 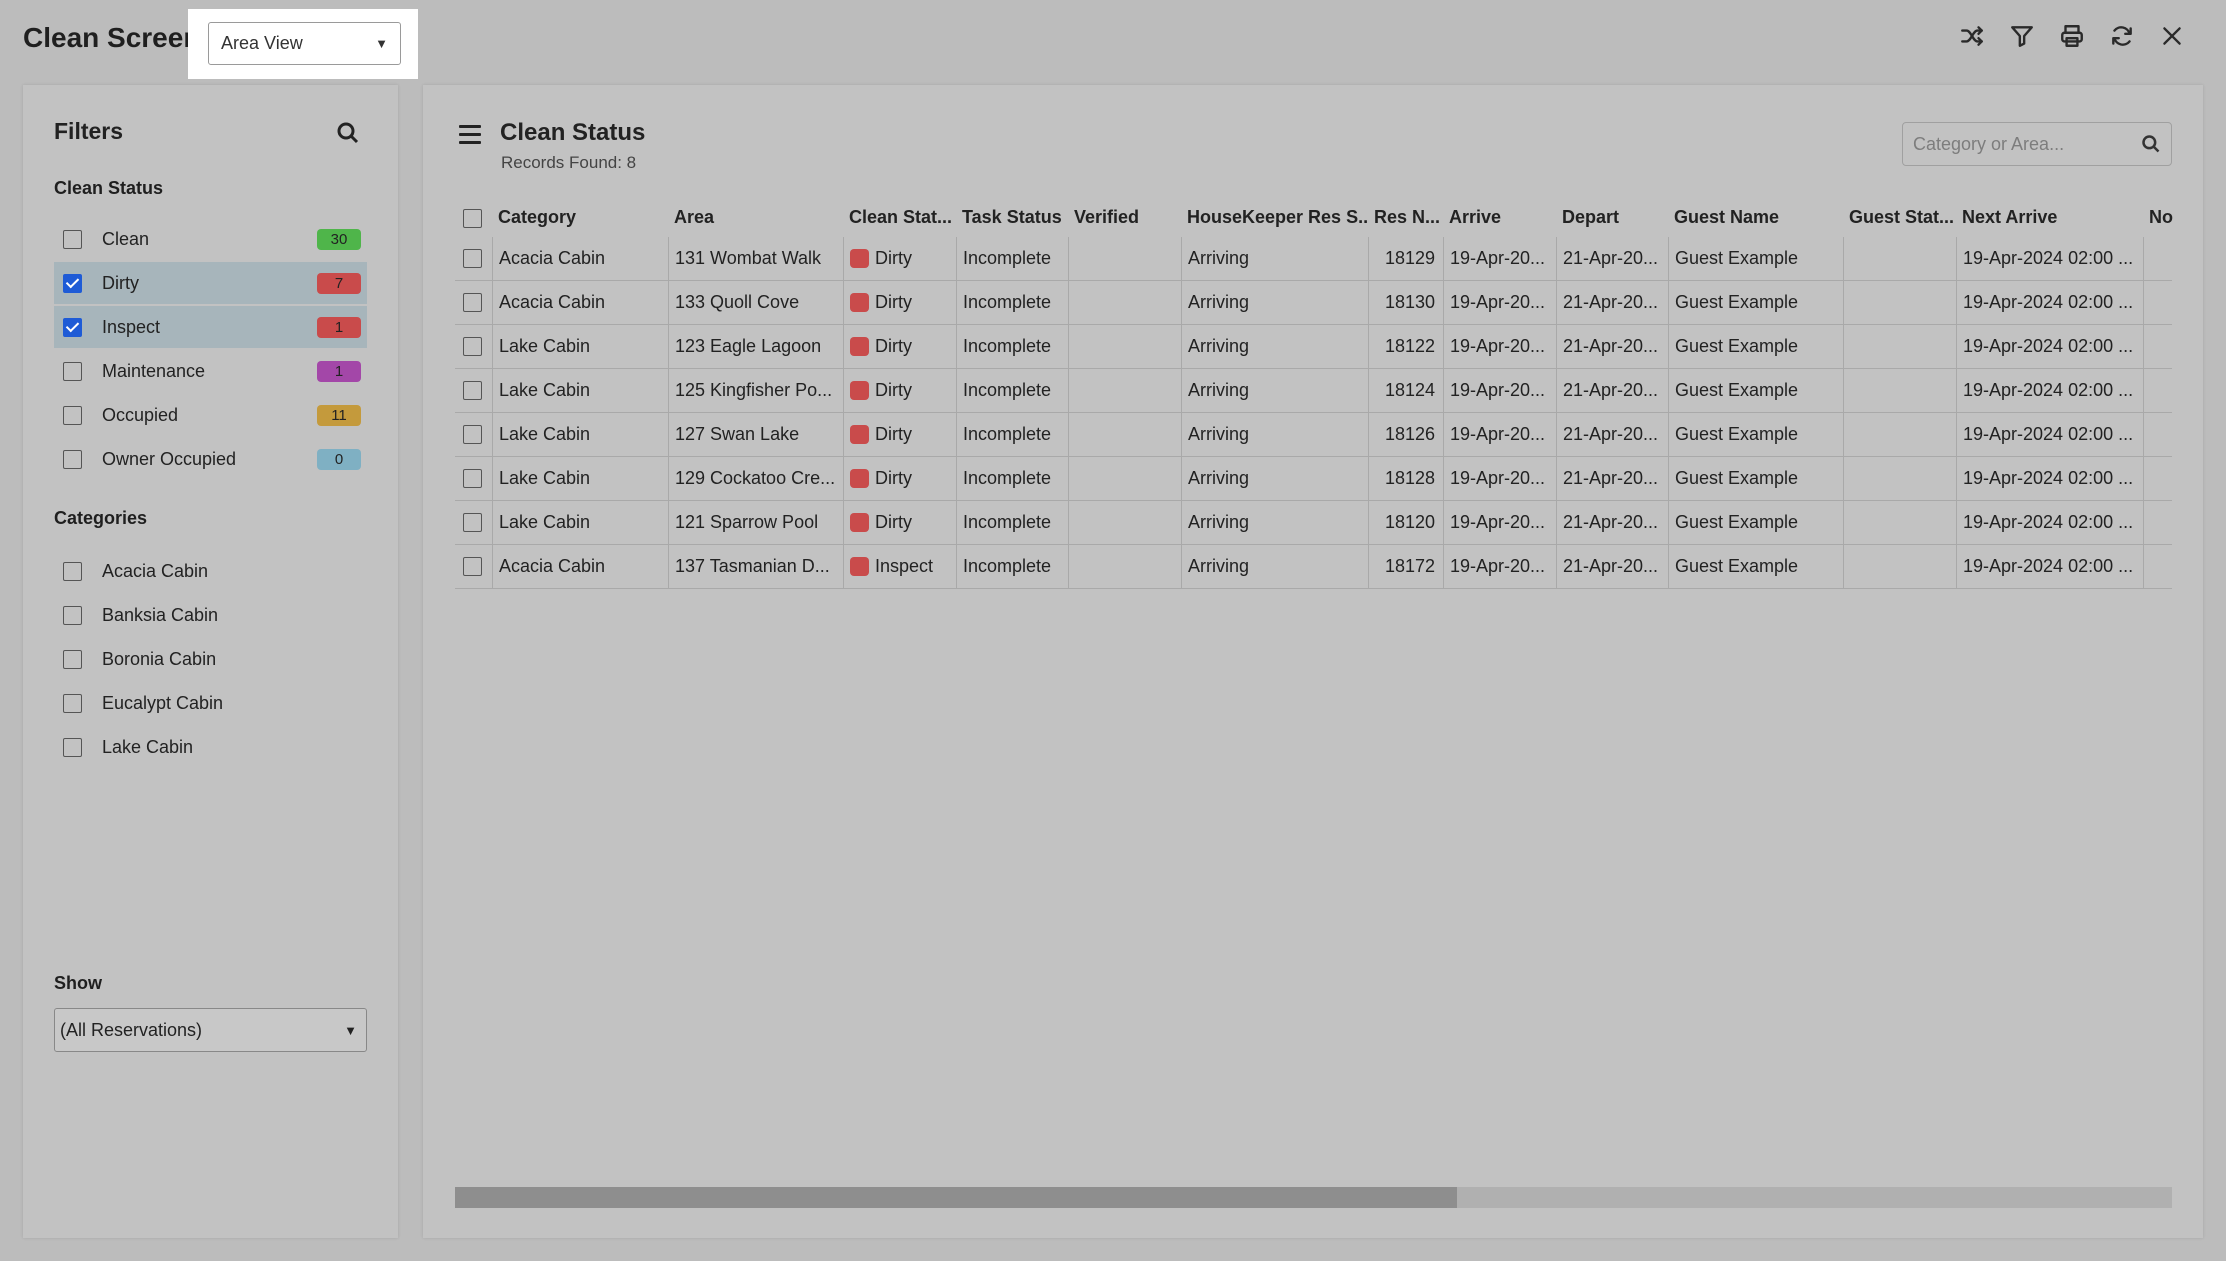 What do you see at coordinates (210, 659) in the screenshot?
I see `category-filter-boronia-cabin: Boronia Cabin` at bounding box center [210, 659].